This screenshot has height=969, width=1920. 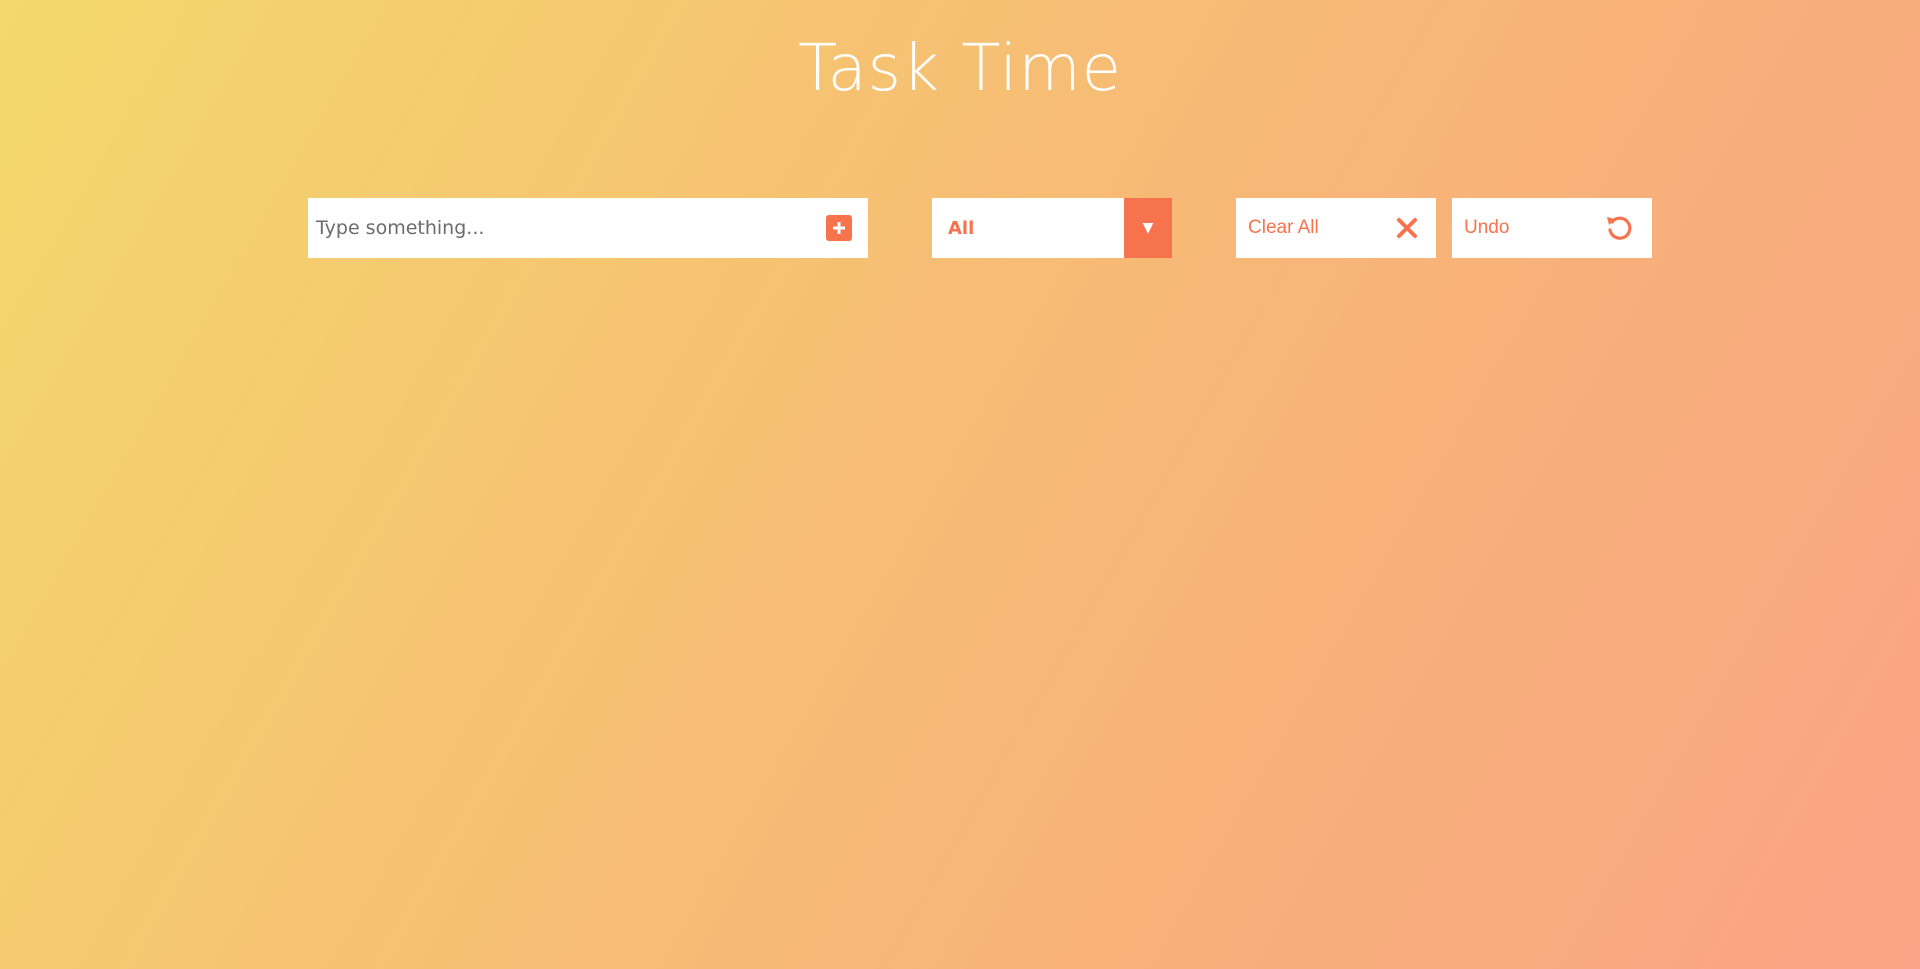 I want to click on todo-form, so click(x=588, y=228).